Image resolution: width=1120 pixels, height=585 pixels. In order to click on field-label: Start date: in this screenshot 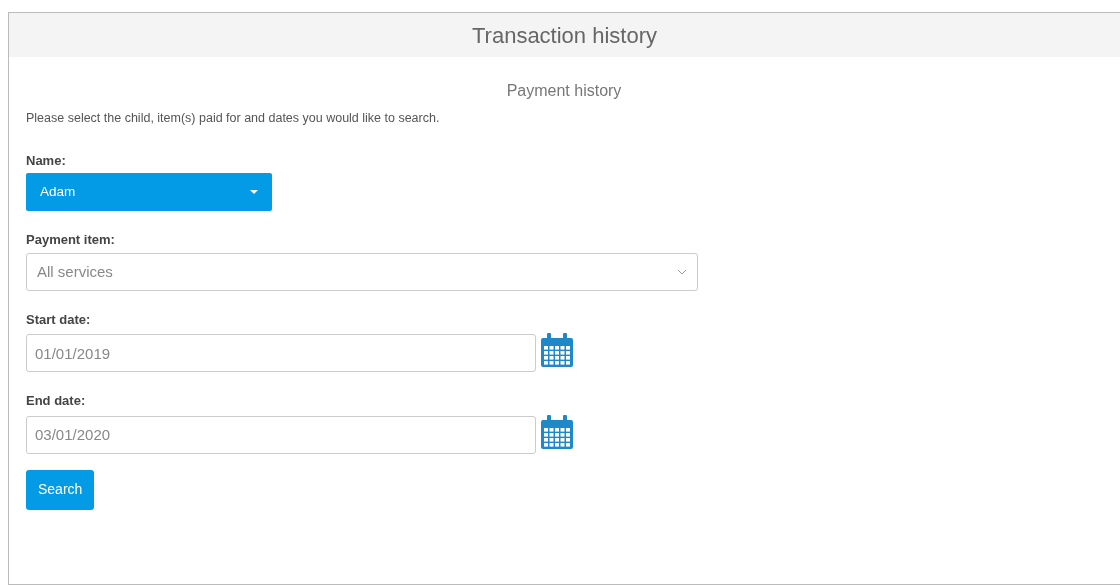, I will do `click(58, 319)`.